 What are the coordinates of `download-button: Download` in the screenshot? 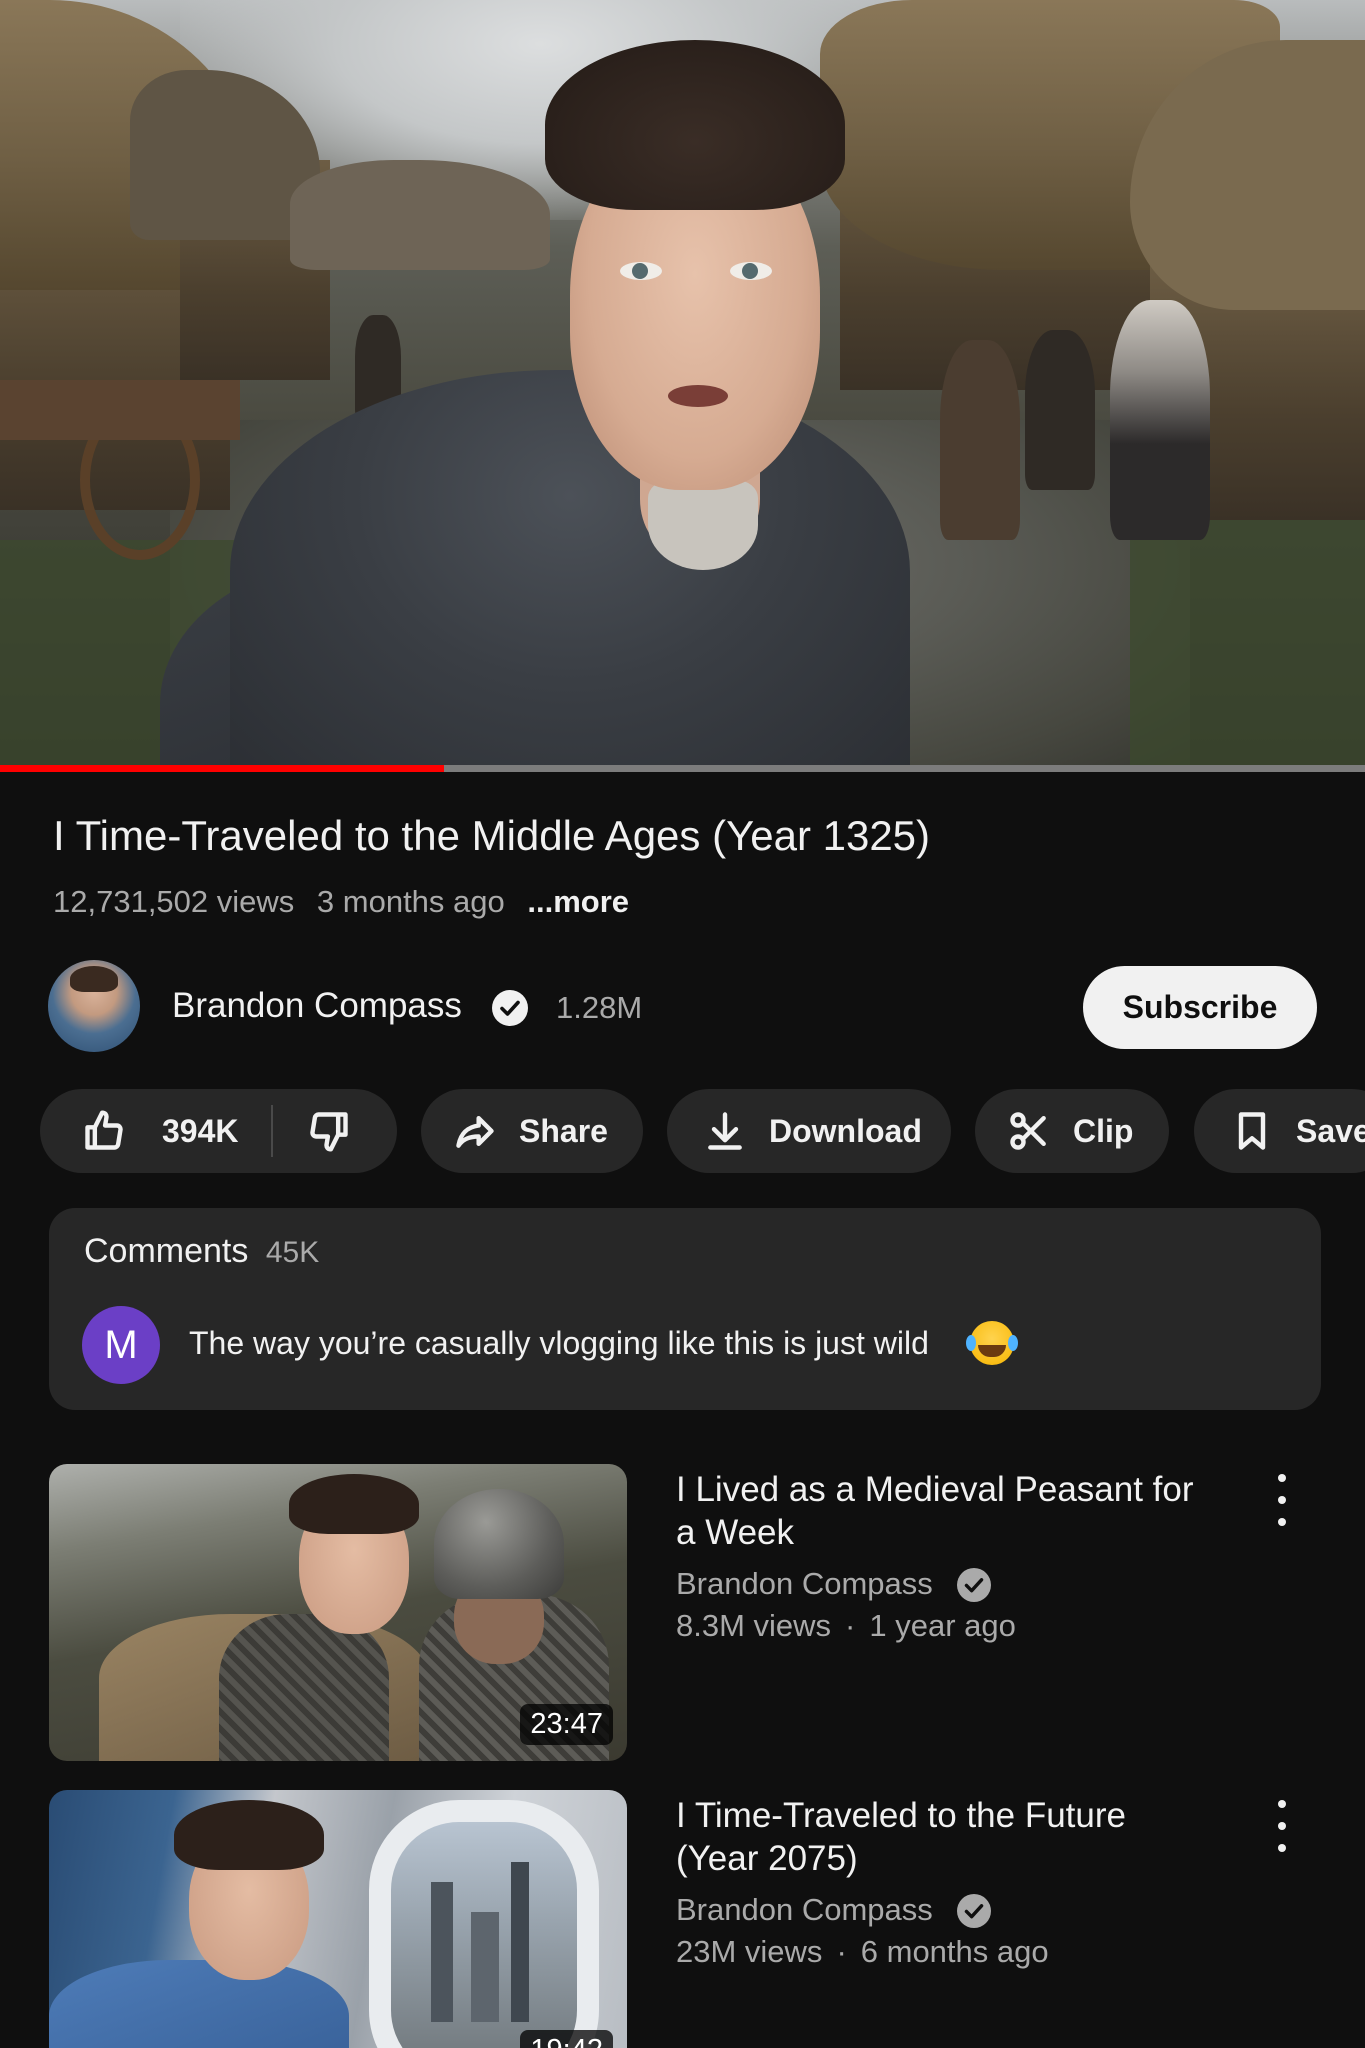 It's located at (809, 1131).